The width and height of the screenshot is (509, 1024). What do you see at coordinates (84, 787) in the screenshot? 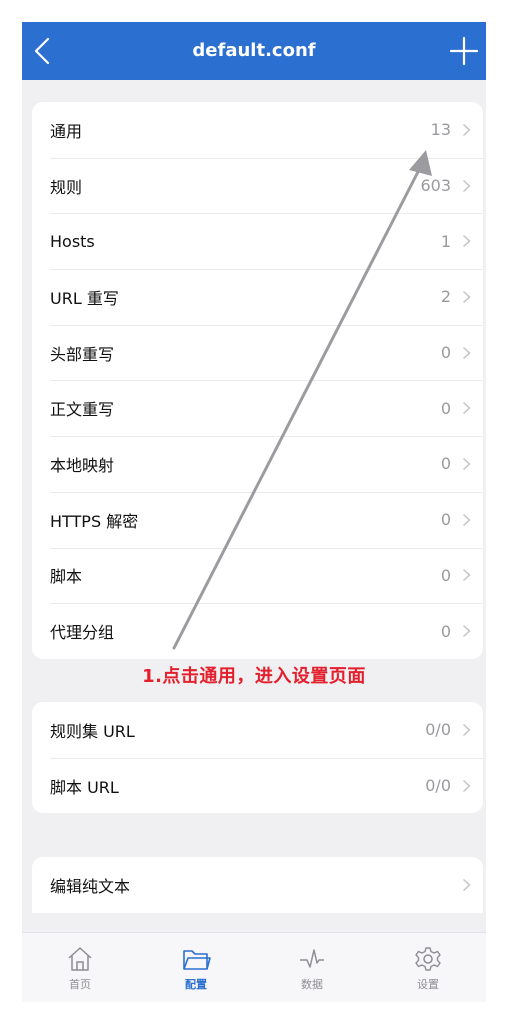
I see `row-label: 脚本 URL` at bounding box center [84, 787].